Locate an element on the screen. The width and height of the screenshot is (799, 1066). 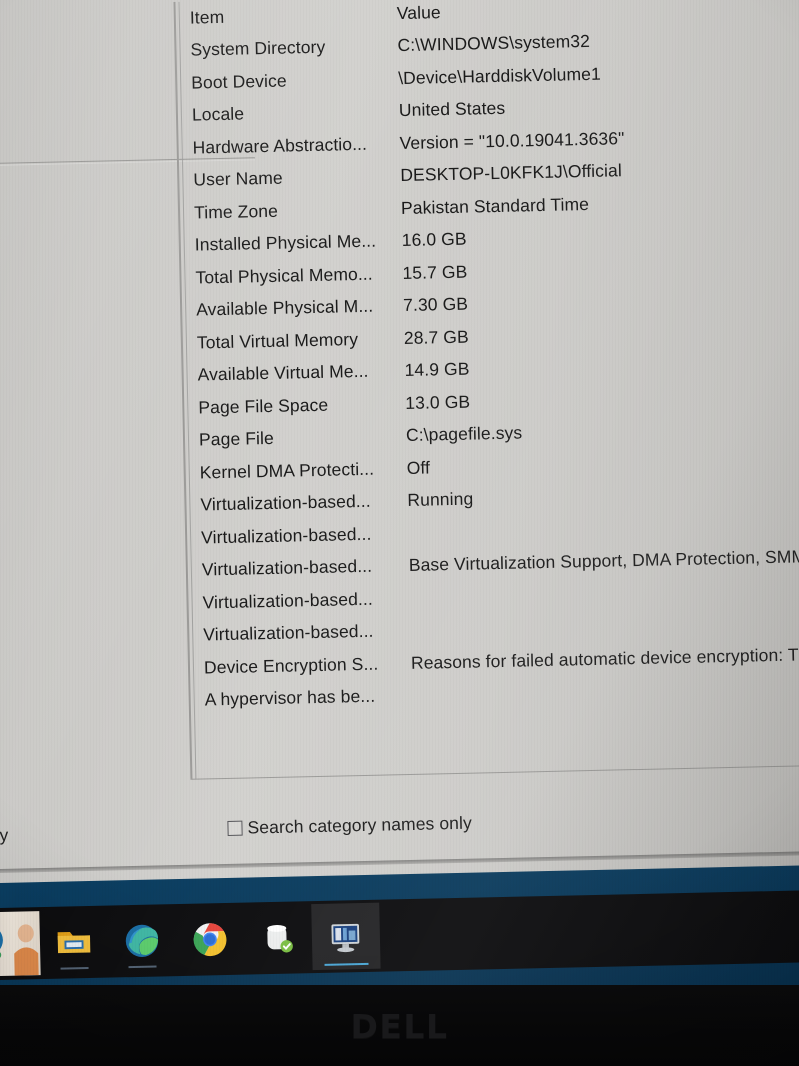
system-information-icon is located at coordinates (345, 938).